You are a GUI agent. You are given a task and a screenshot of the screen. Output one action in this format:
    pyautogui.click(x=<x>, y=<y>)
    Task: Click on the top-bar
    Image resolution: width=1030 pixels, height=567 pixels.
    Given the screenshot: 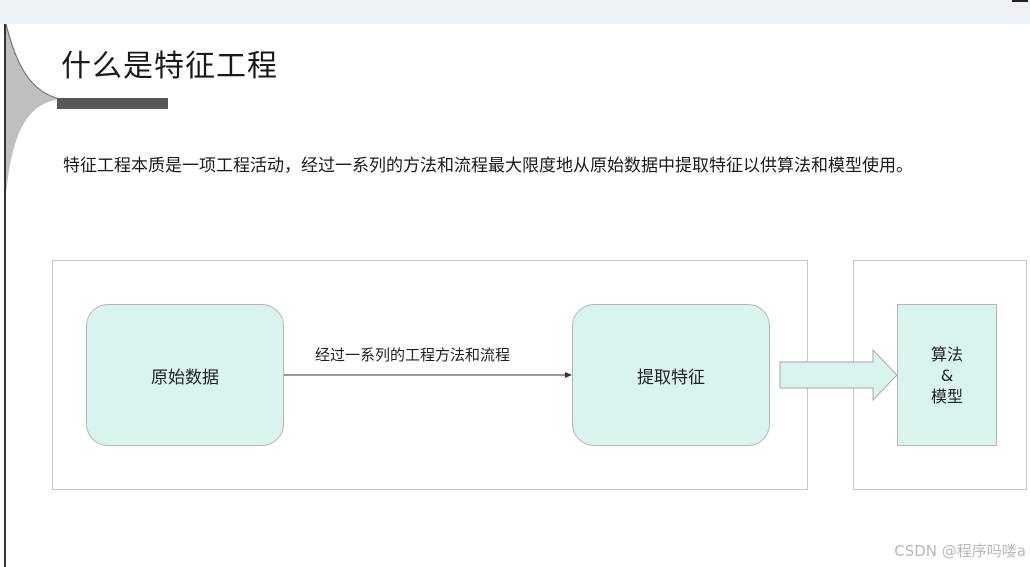 What is the action you would take?
    pyautogui.click(x=515, y=12)
    